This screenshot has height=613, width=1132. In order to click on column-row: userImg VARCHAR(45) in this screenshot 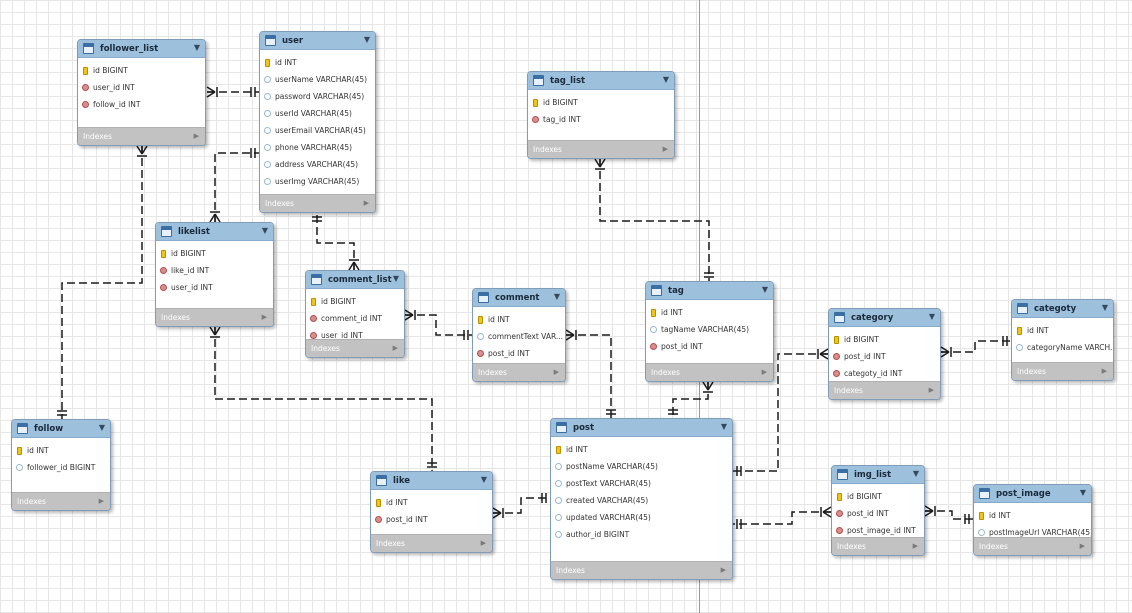, I will do `click(317, 181)`.